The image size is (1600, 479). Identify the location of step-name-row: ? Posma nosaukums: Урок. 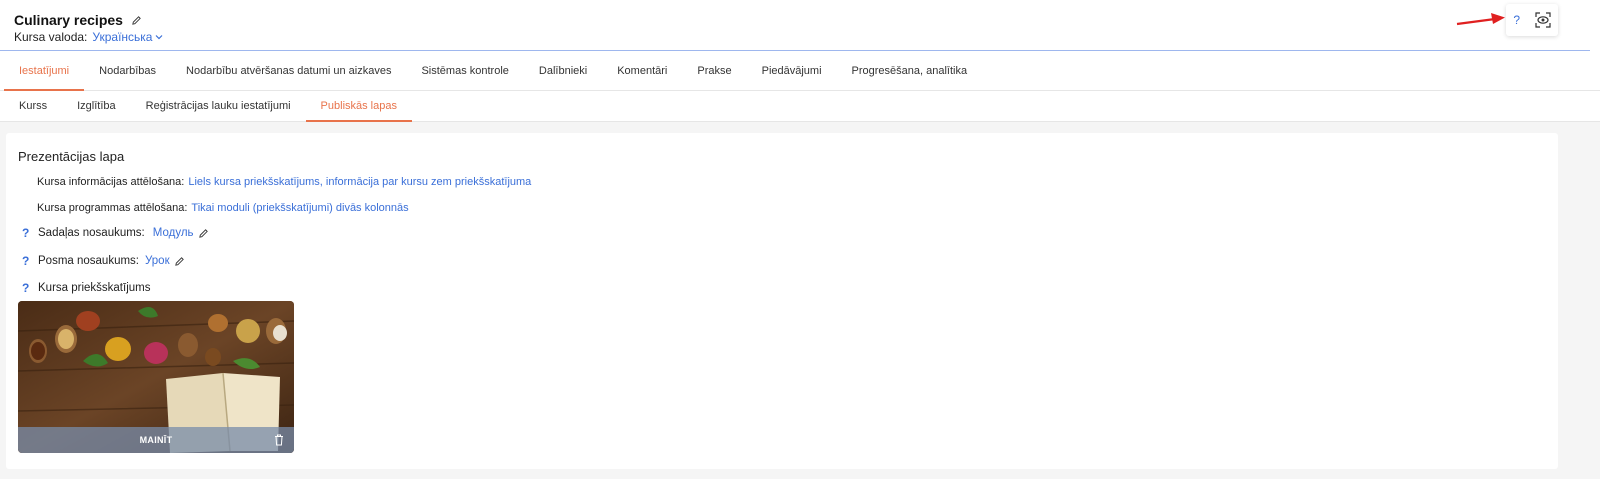
(103, 261).